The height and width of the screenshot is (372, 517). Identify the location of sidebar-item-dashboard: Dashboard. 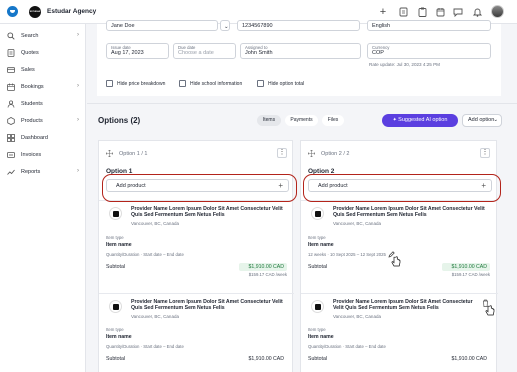
(44, 139).